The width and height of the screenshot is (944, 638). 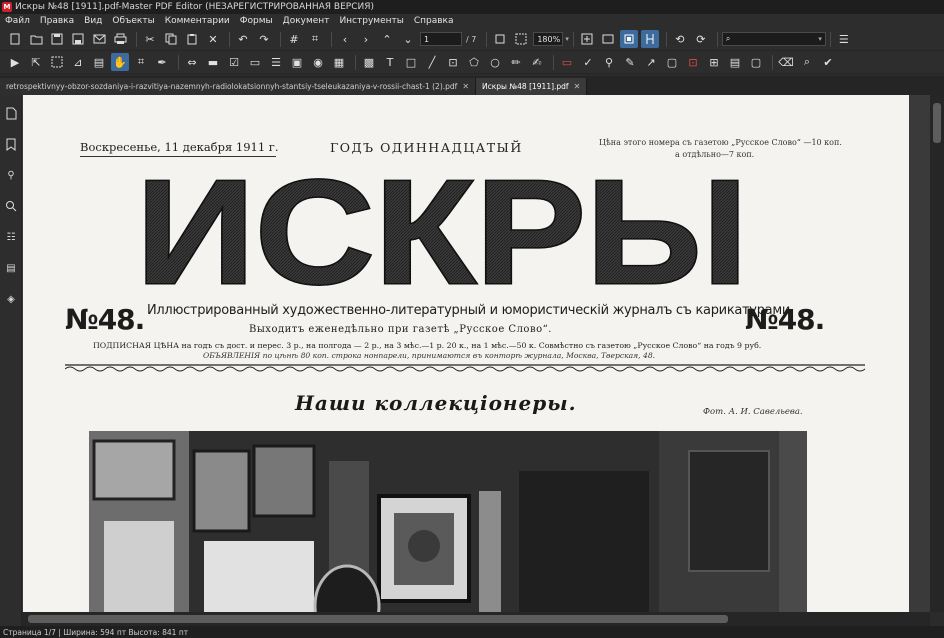 What do you see at coordinates (315, 39) in the screenshot?
I see `snap-grid-icon: ⌗` at bounding box center [315, 39].